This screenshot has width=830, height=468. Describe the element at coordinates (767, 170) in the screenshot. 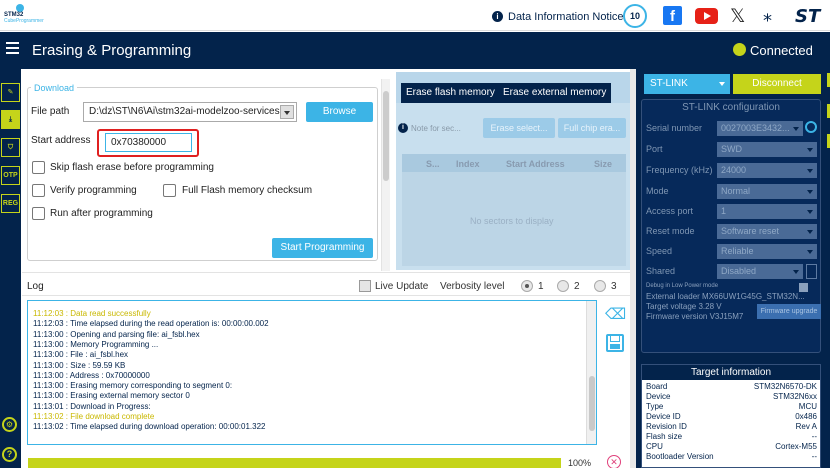

I see `frequency-select: 24000` at that location.